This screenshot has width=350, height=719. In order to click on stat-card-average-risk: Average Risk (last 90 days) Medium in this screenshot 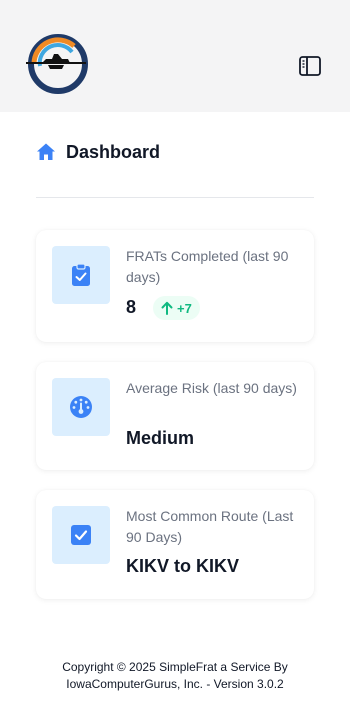, I will do `click(175, 416)`.